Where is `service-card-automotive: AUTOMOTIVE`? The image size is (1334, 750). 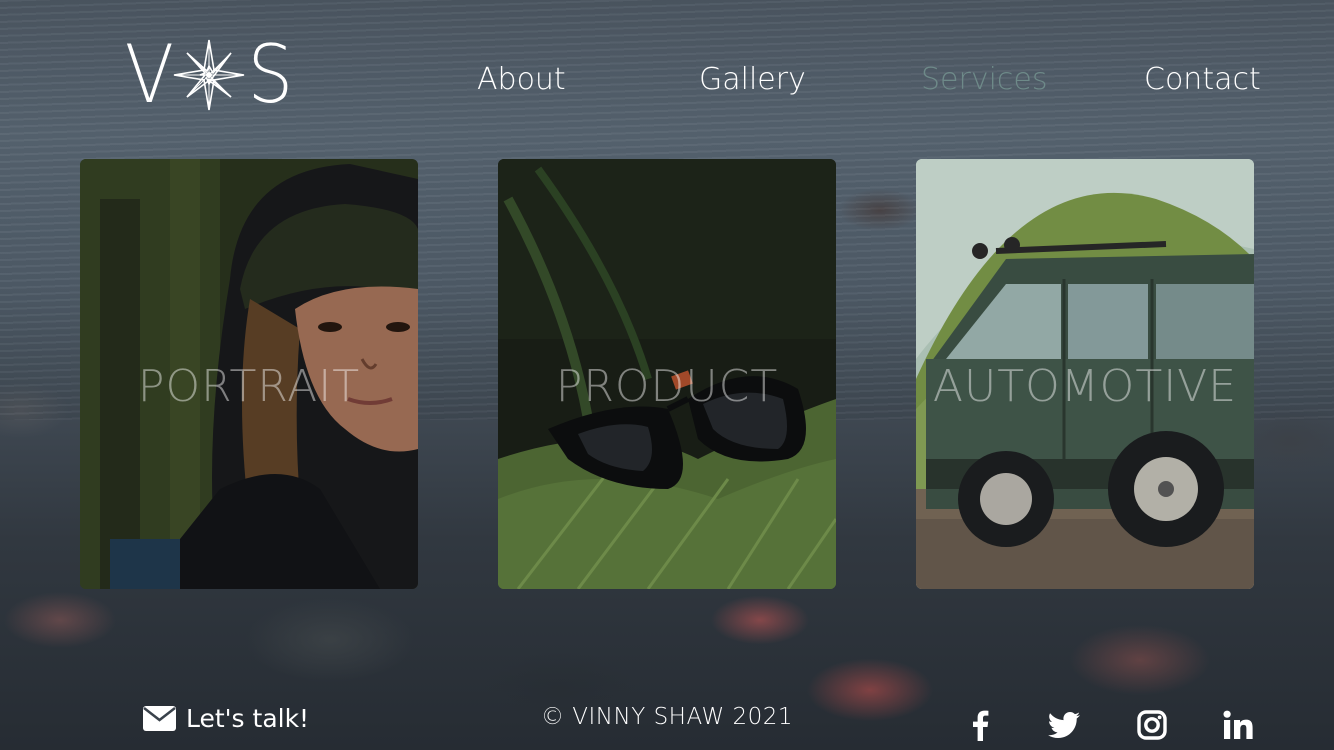
service-card-automotive: AUTOMOTIVE is located at coordinates (1085, 374).